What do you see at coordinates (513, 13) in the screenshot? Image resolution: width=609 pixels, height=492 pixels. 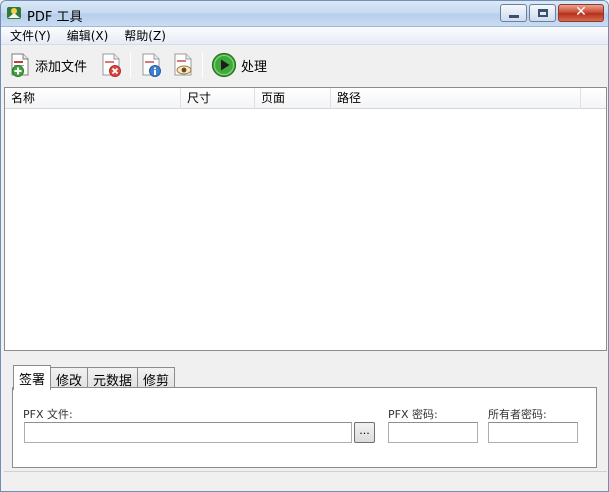 I see `minimize-button` at bounding box center [513, 13].